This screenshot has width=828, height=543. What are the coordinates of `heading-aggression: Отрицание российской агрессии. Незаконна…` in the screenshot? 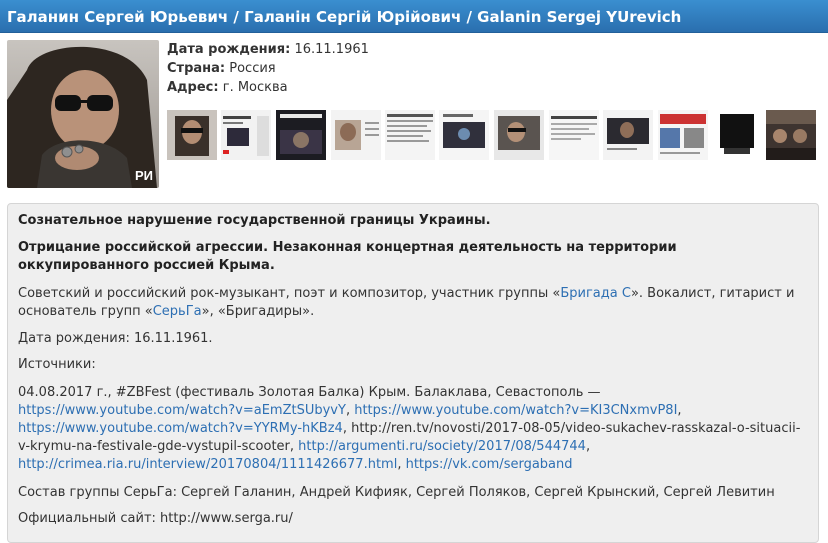 It's located at (347, 256).